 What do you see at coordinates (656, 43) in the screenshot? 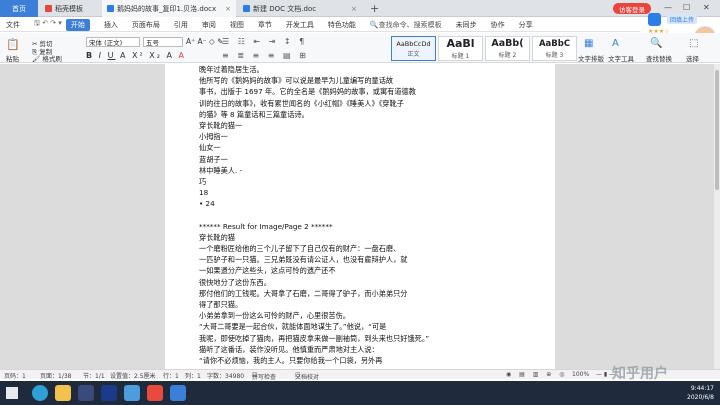
I see `find-replace-icon: 🔍` at bounding box center [656, 43].